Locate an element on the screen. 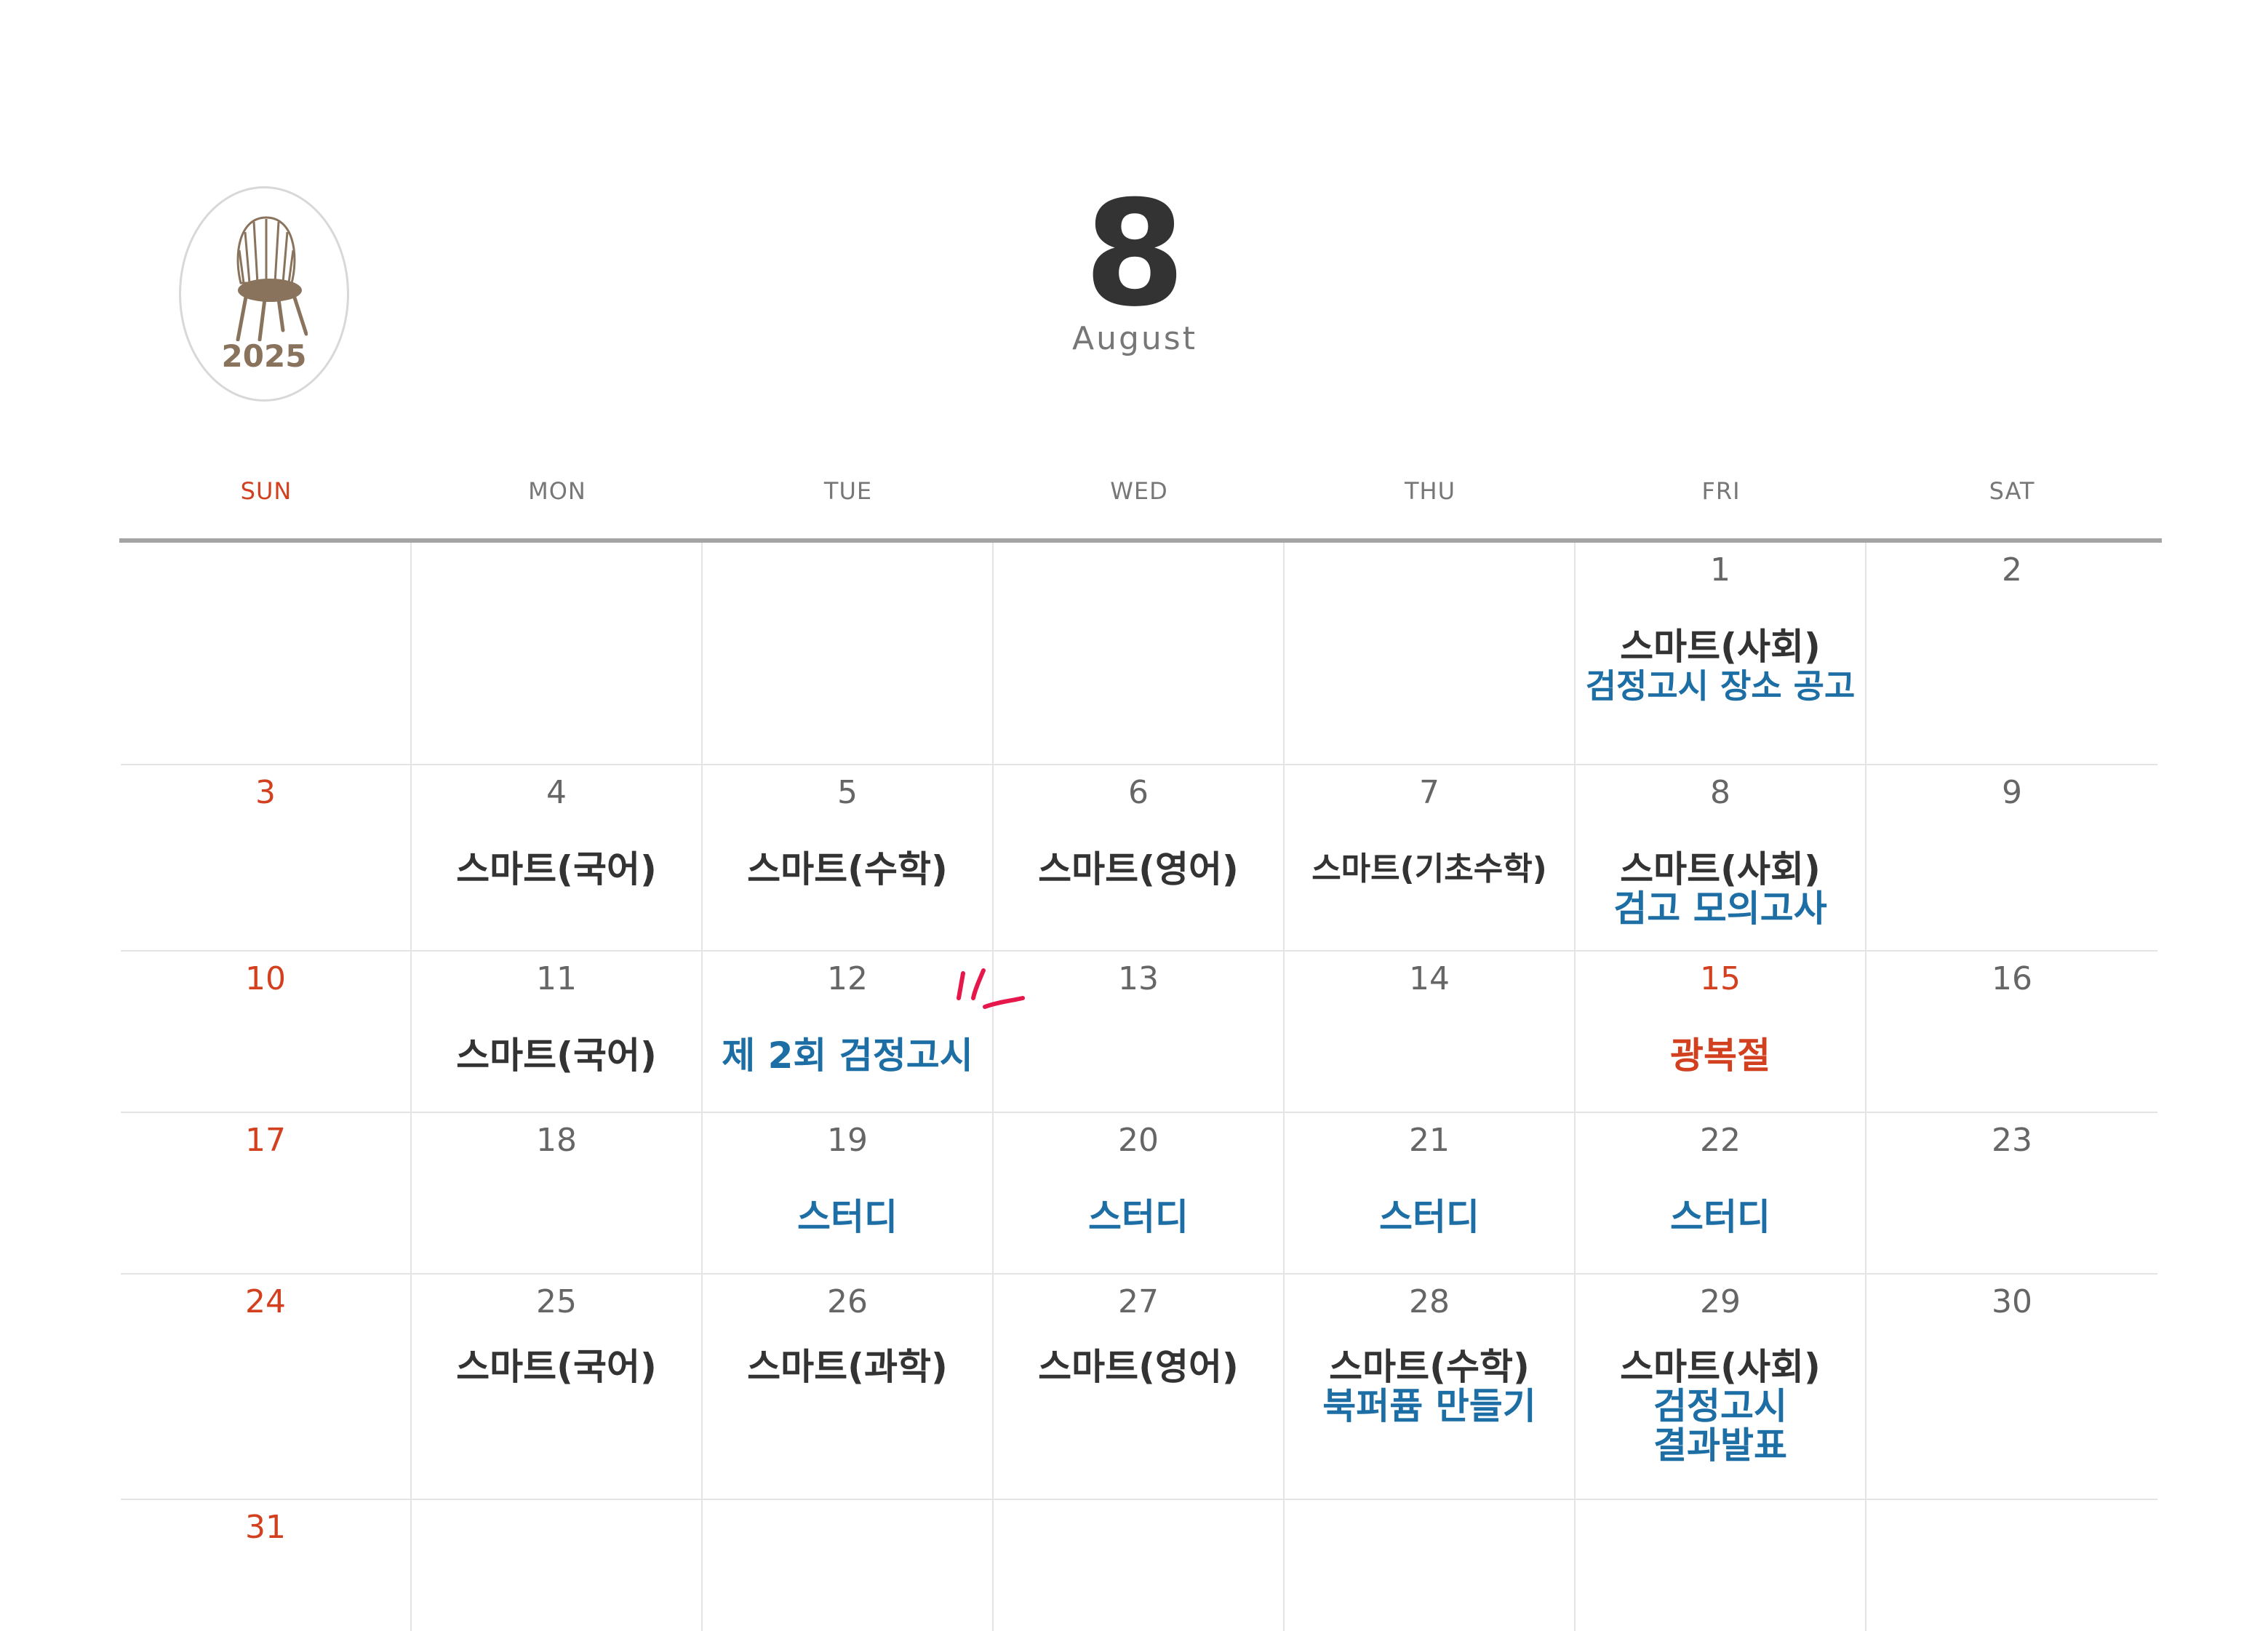 The width and height of the screenshot is (2268, 1631). day-cell: 10 is located at coordinates (266, 1032).